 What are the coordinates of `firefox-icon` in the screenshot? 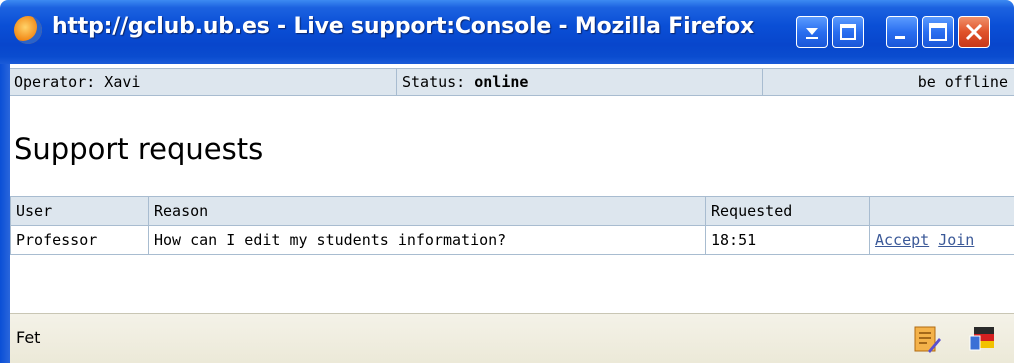 It's located at (28, 30).